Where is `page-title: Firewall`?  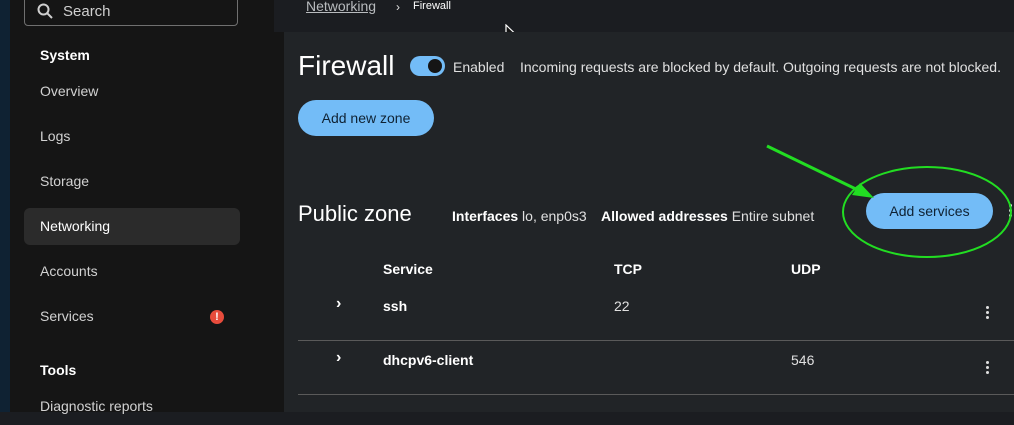
page-title: Firewall is located at coordinates (346, 65).